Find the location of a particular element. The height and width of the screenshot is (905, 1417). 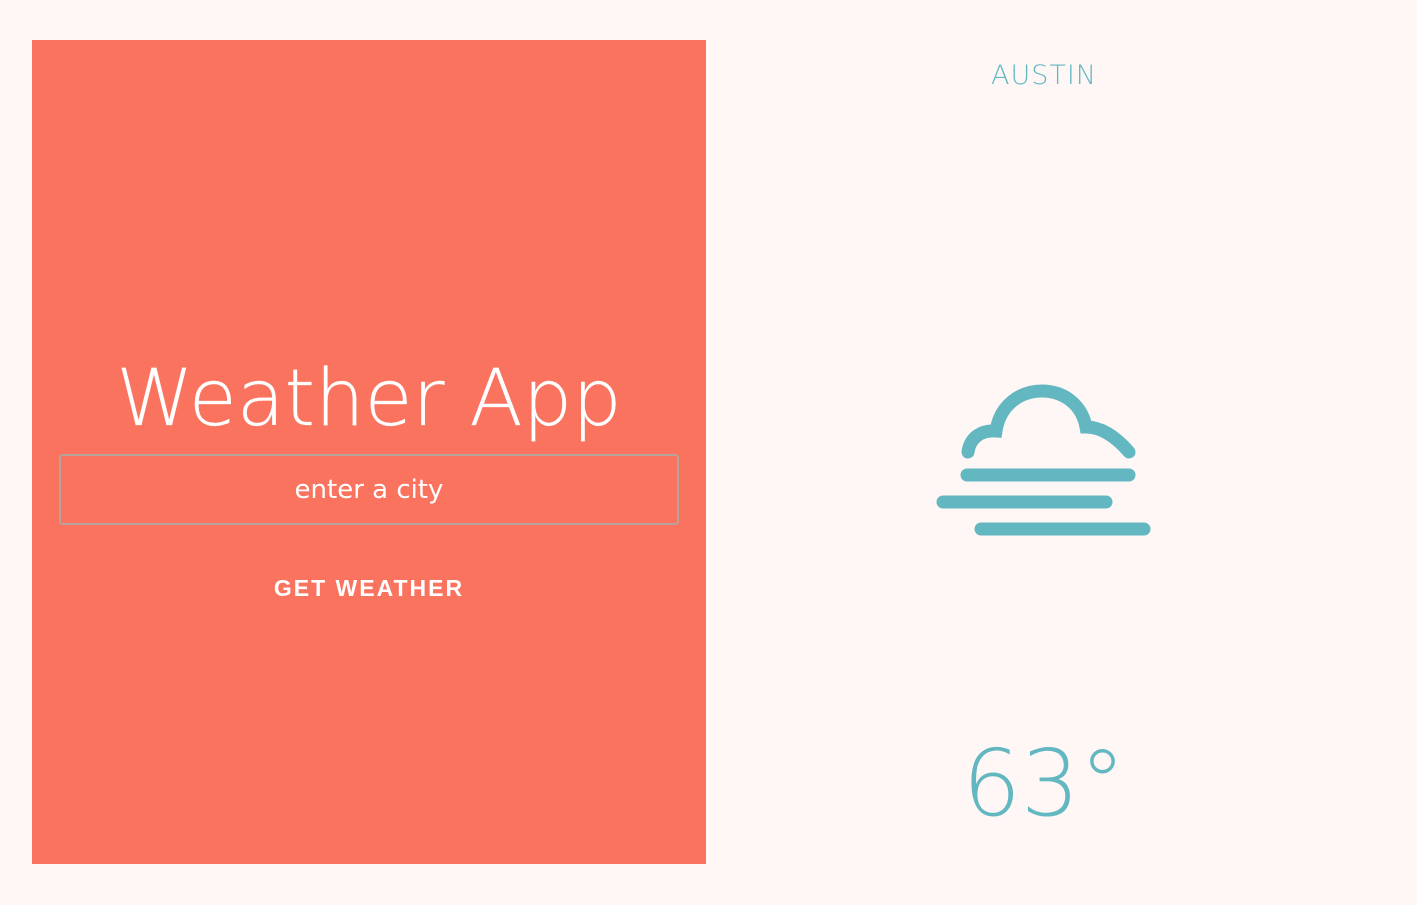

get-weather-button: GET WEATHER is located at coordinates (369, 588).